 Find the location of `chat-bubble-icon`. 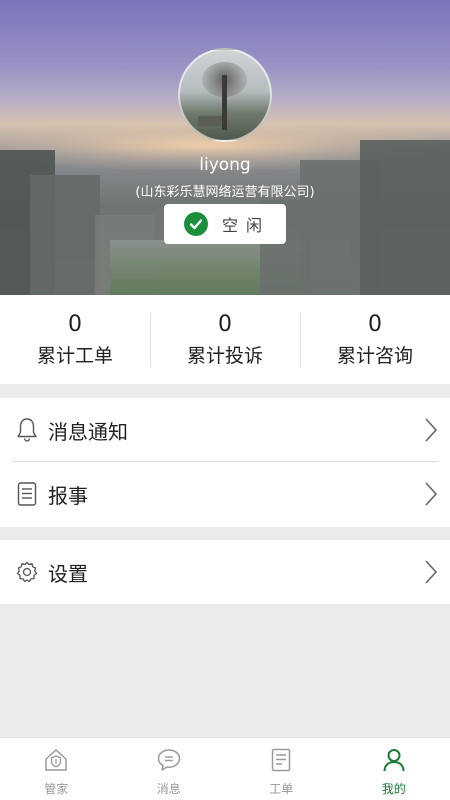

chat-bubble-icon is located at coordinates (169, 762).